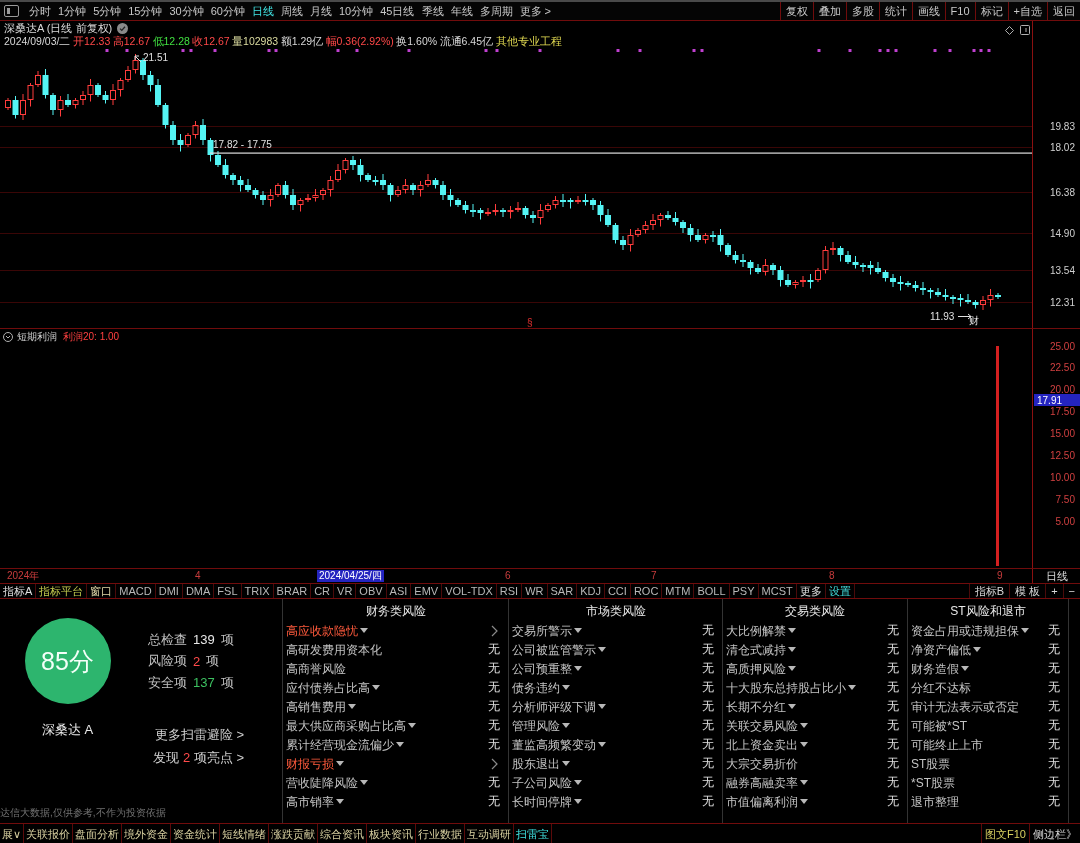 The image size is (1080, 843). Describe the element at coordinates (895, 11) in the screenshot. I see `toolbar-button: 统计` at that location.